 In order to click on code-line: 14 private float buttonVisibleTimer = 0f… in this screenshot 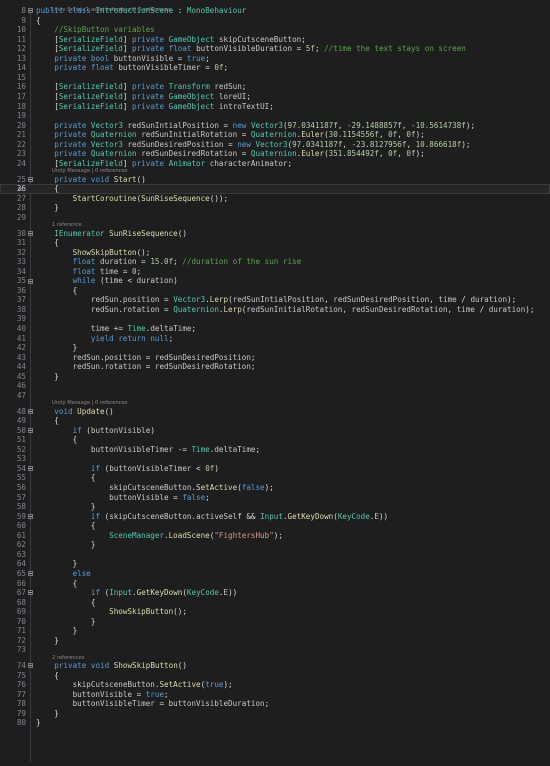, I will do `click(275, 68)`.